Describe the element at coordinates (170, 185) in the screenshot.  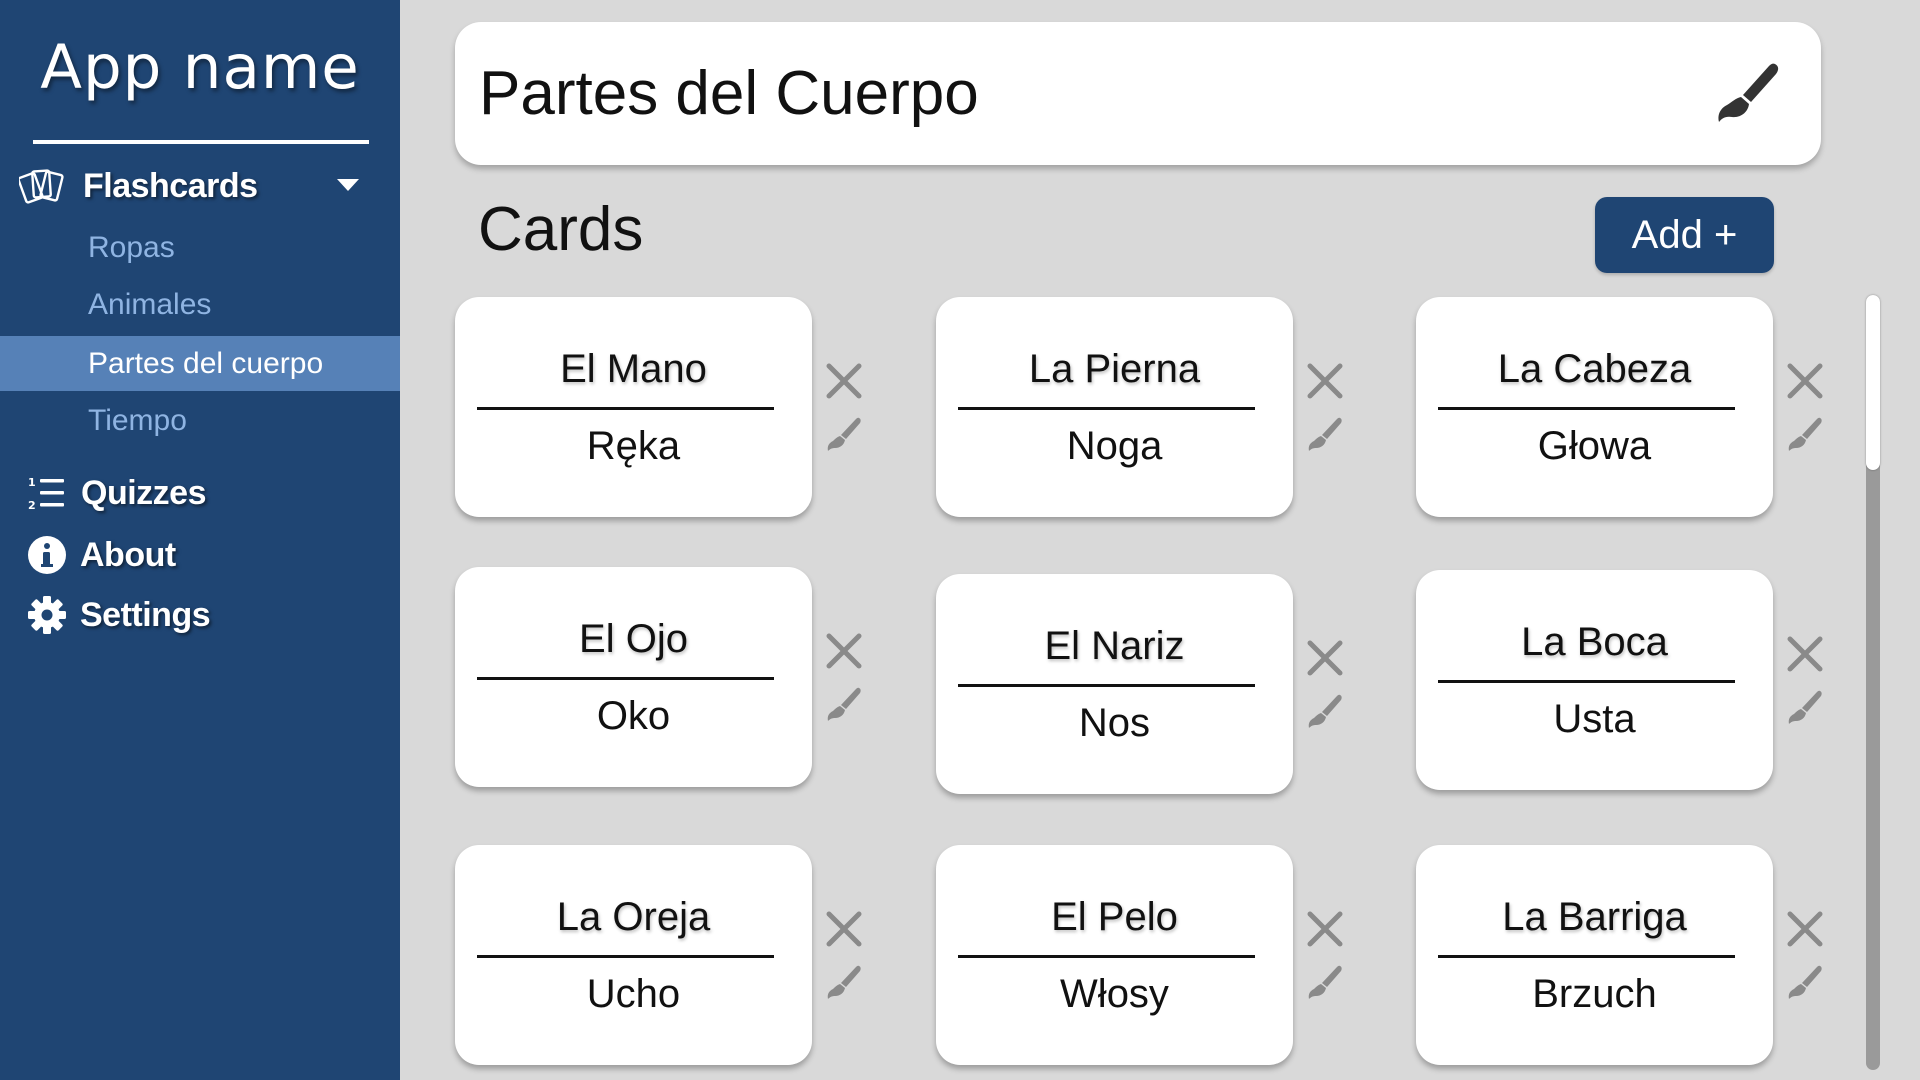
I see `nav-flashcards-label: Flashcards` at that location.